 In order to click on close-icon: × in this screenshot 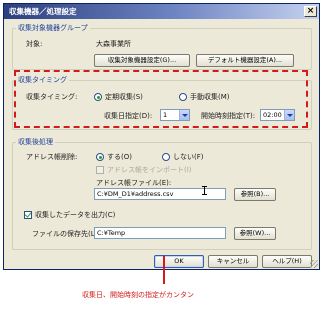, I will do `click(310, 11)`.